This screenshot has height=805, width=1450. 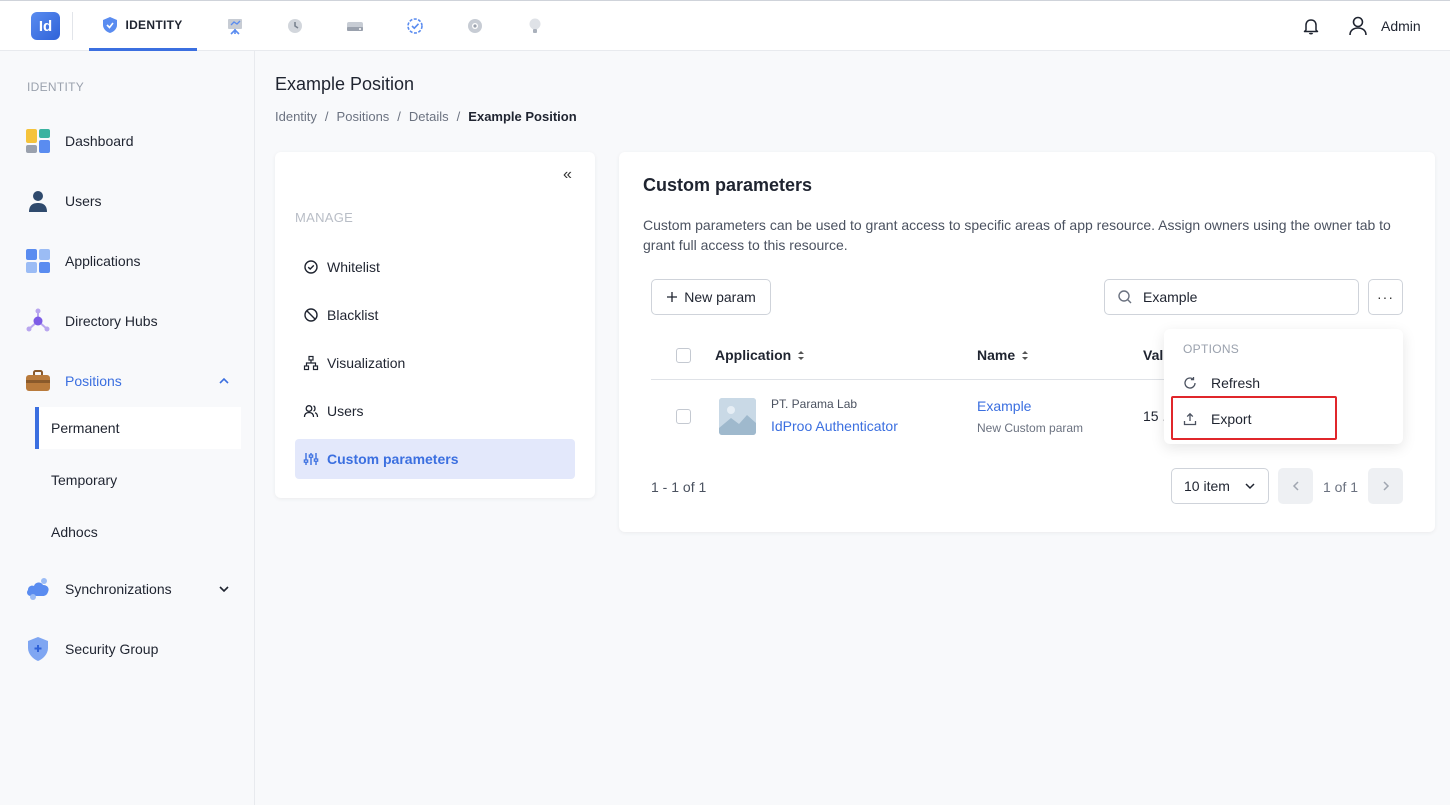 What do you see at coordinates (99, 141) in the screenshot?
I see `sidebar-item-label: Dashboard` at bounding box center [99, 141].